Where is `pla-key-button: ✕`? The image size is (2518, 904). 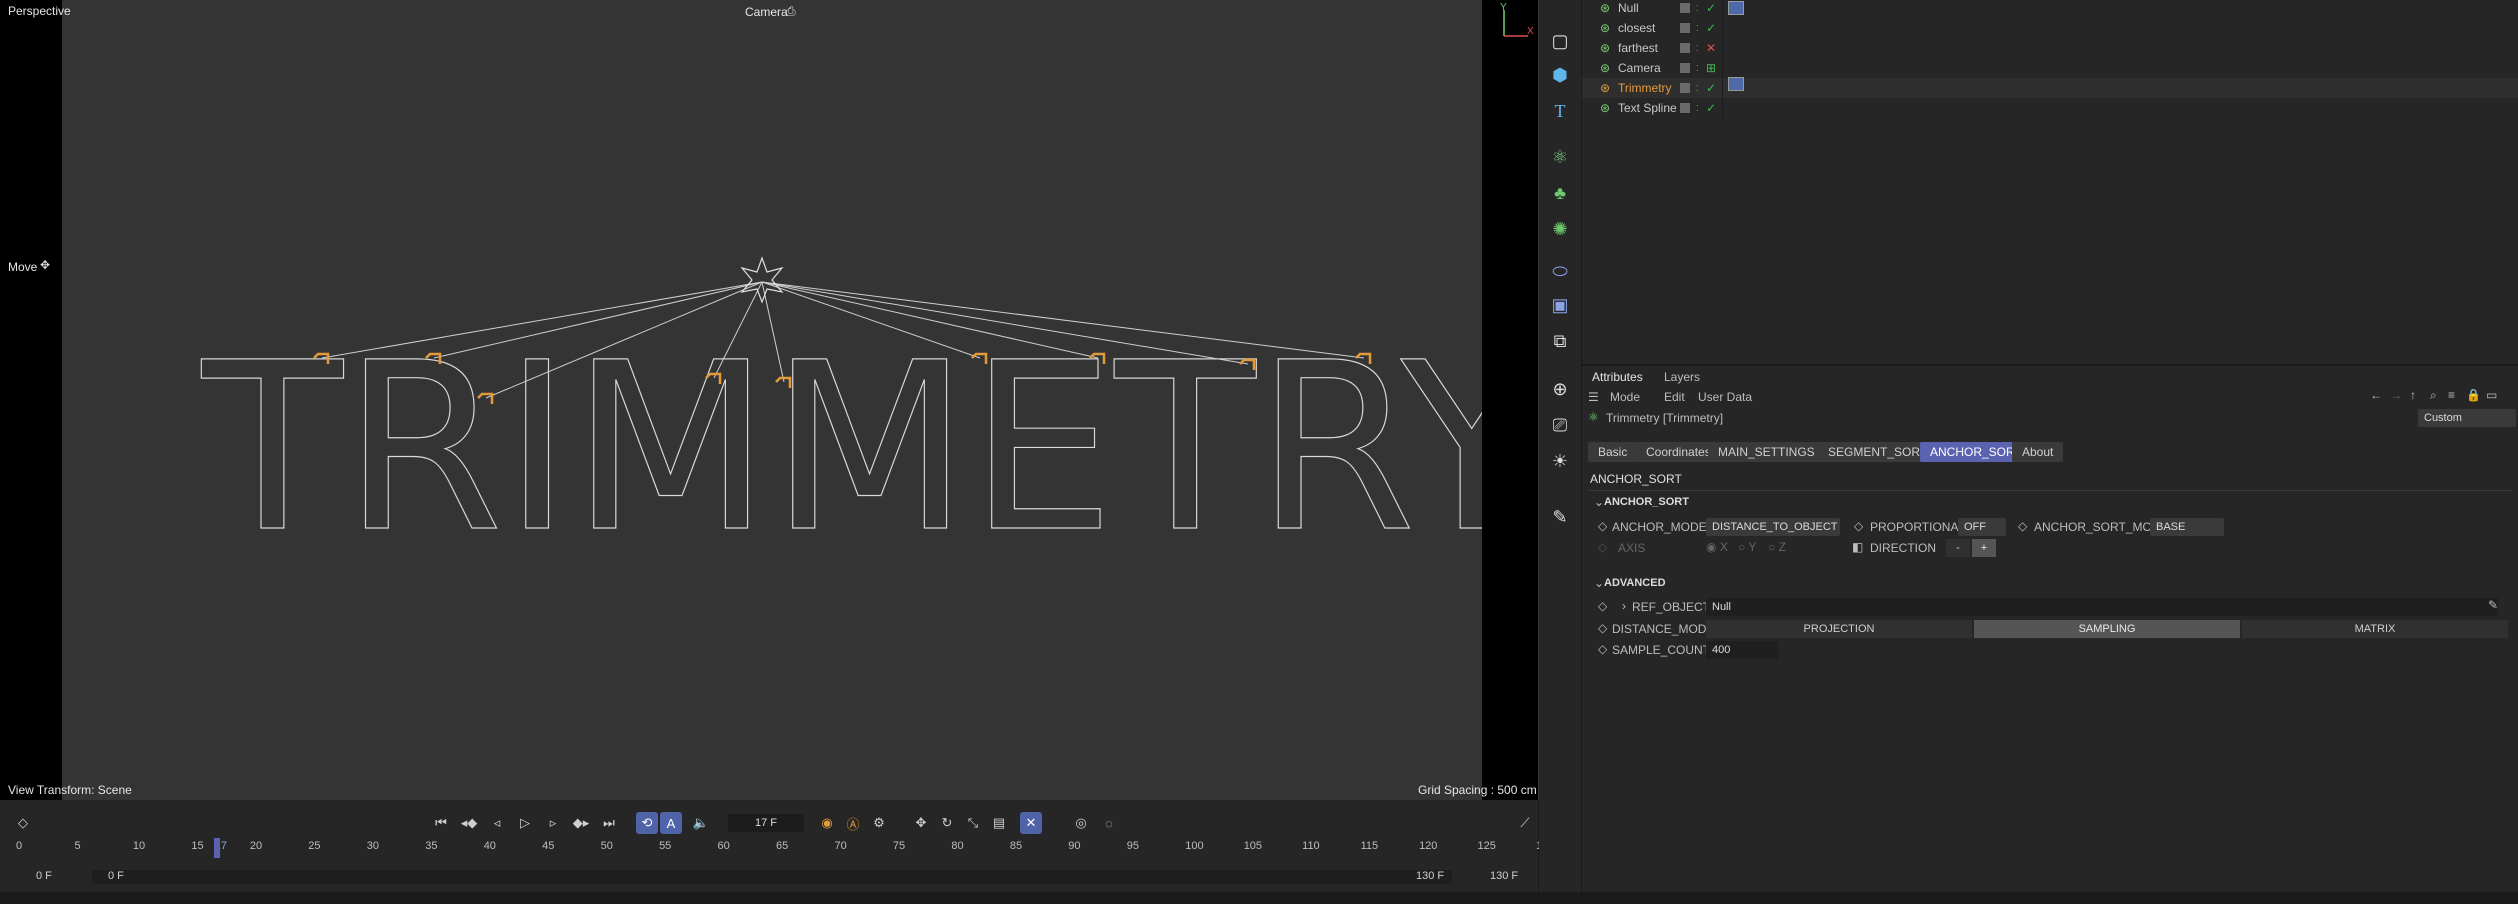 pla-key-button: ✕ is located at coordinates (1031, 823).